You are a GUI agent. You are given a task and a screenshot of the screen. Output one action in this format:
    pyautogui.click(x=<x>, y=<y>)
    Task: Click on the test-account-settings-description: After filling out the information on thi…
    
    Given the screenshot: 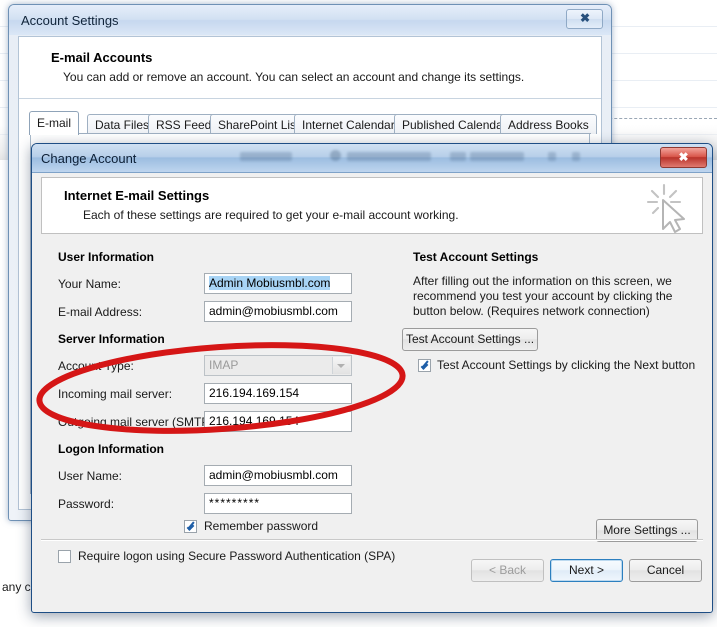 What is the action you would take?
    pyautogui.click(x=543, y=296)
    